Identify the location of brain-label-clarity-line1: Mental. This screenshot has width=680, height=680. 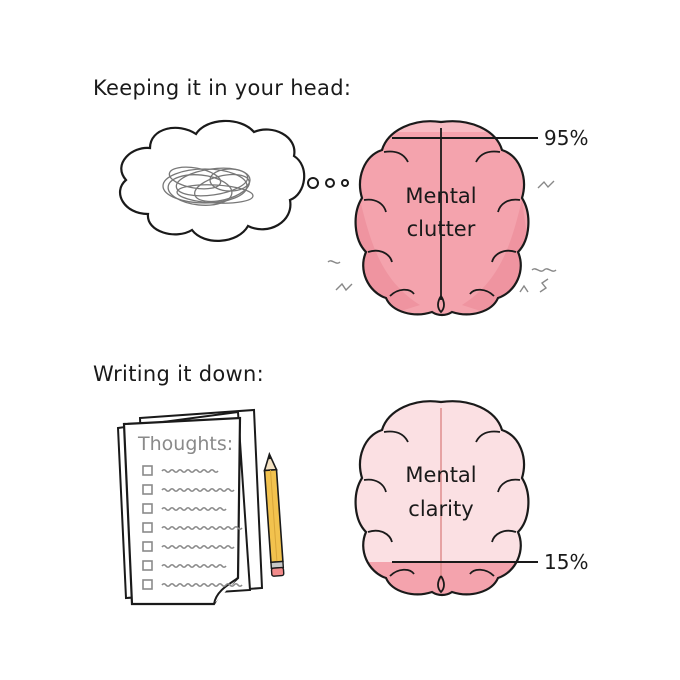
(440, 475).